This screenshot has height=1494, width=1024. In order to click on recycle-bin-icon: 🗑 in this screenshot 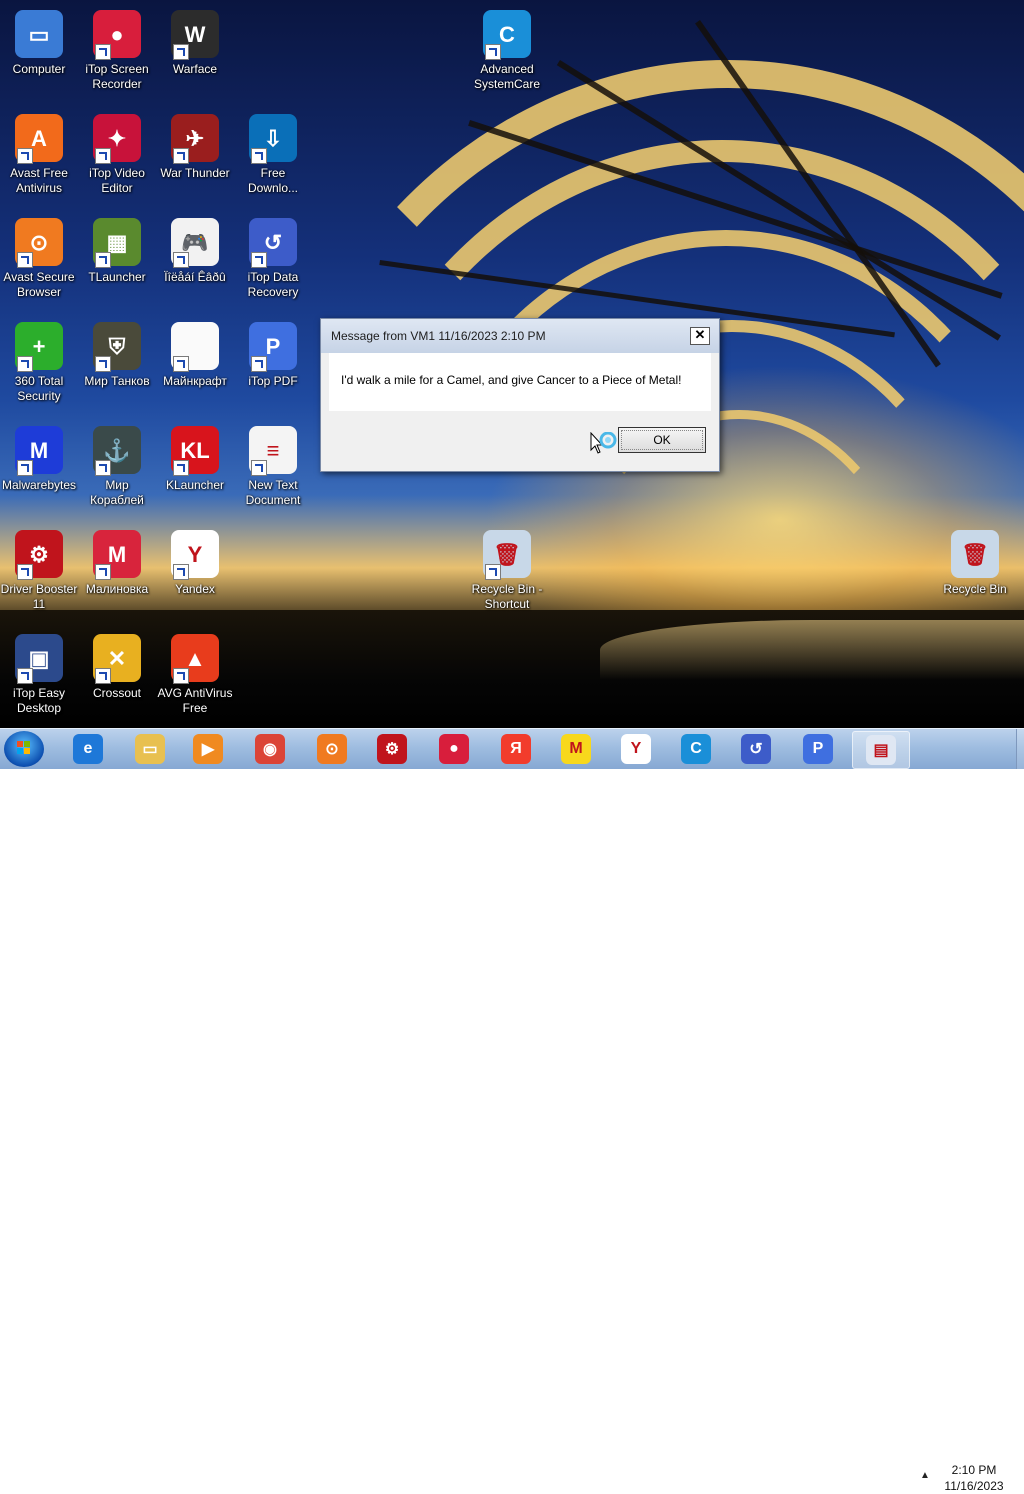, I will do `click(975, 554)`.